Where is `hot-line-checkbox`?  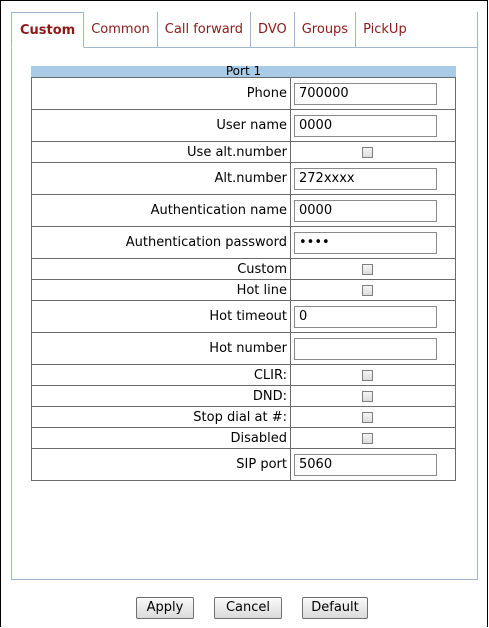 hot-line-checkbox is located at coordinates (367, 290).